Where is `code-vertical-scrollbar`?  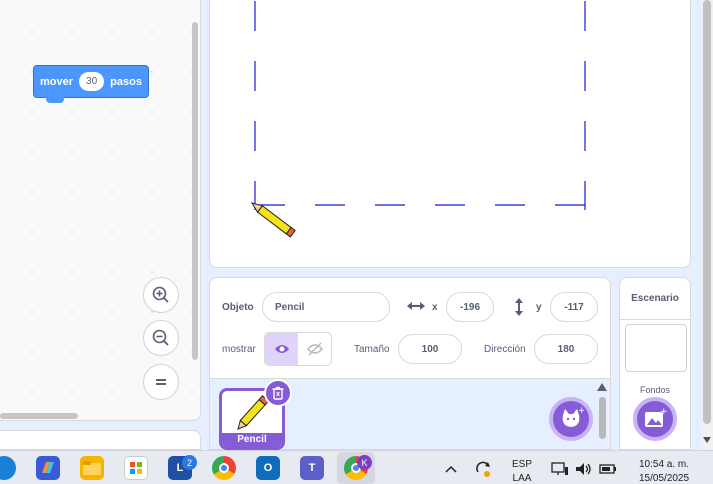 code-vertical-scrollbar is located at coordinates (195, 191).